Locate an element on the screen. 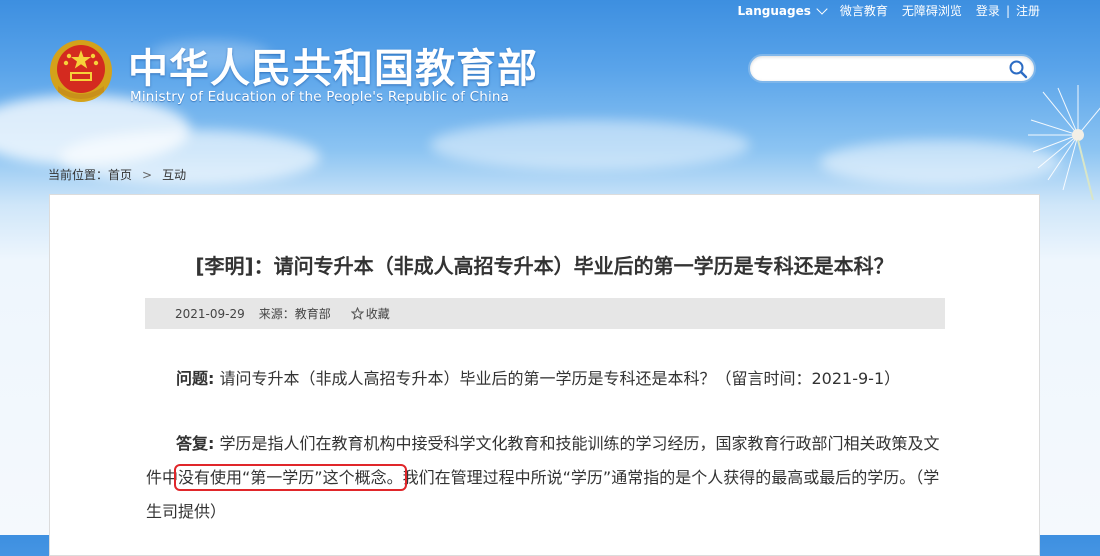 The image size is (1100, 556). breadcrumb-current-link: 互动 is located at coordinates (174, 175).